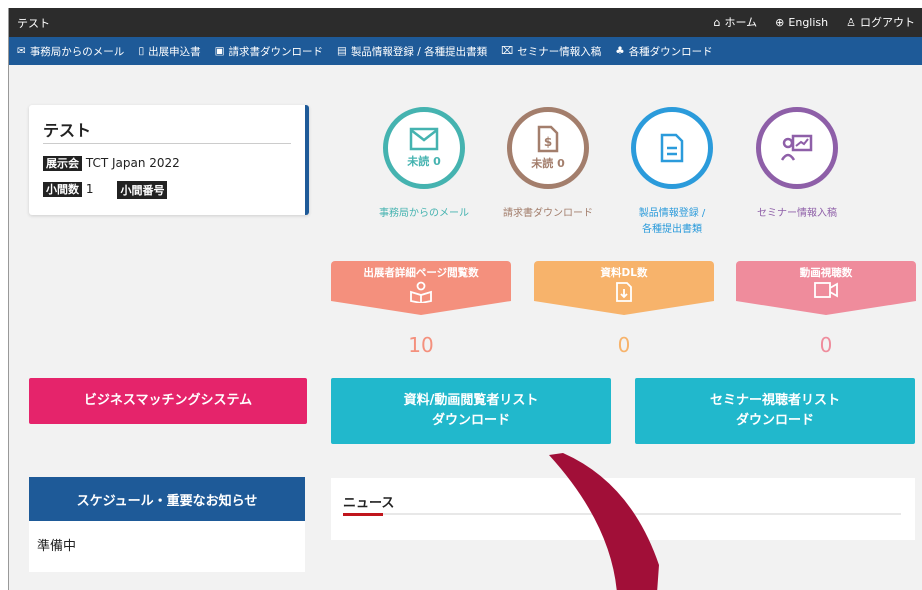 Image resolution: width=922 pixels, height=590 pixels. I want to click on seminar-circle-button, so click(797, 148).